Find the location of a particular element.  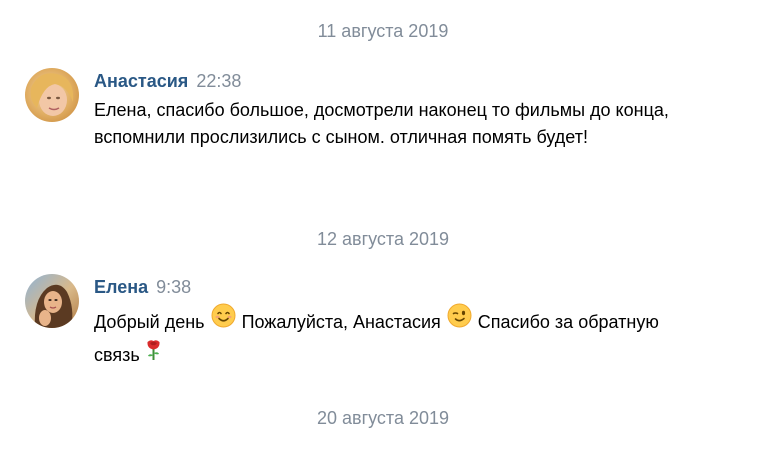

message-header: Елена 9:38 is located at coordinates (142, 287).